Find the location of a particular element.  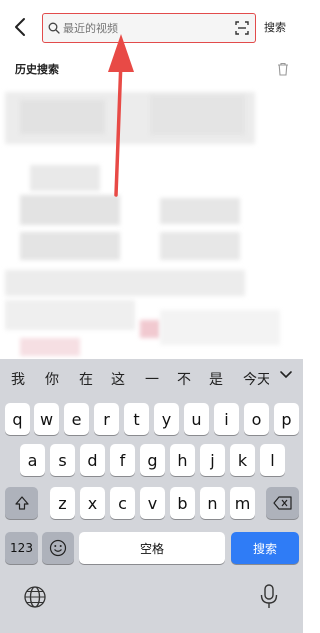

trash-icon is located at coordinates (283, 69).